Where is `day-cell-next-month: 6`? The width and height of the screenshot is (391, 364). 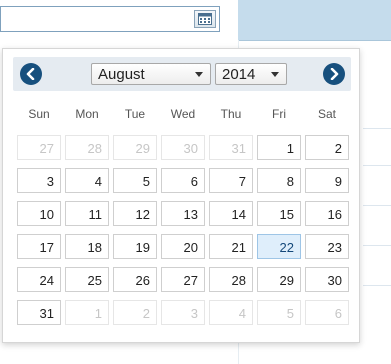
day-cell-next-month: 6 is located at coordinates (327, 312).